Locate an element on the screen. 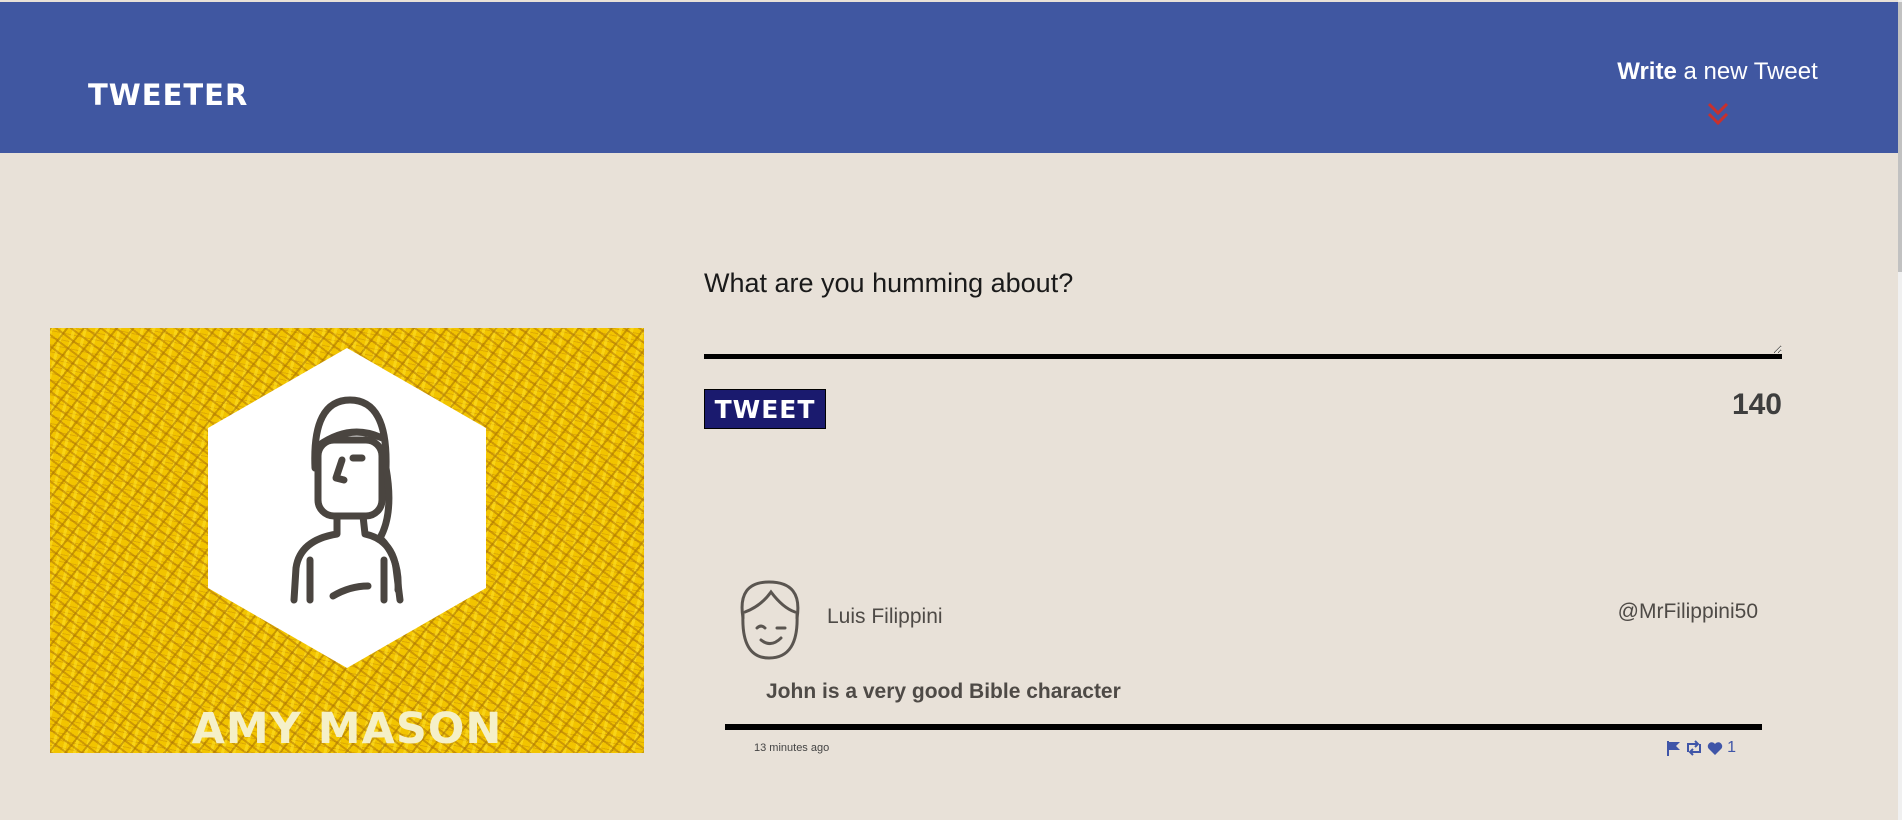 This screenshot has height=820, width=1902. write-new-tweet-toggle: Write a new Tweet is located at coordinates (1717, 93).